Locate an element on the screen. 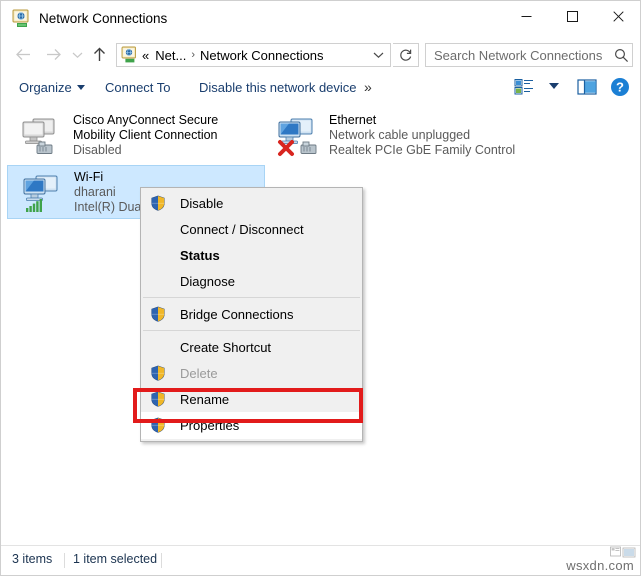  menu-item-label: Connect / Disconnect is located at coordinates (242, 229).